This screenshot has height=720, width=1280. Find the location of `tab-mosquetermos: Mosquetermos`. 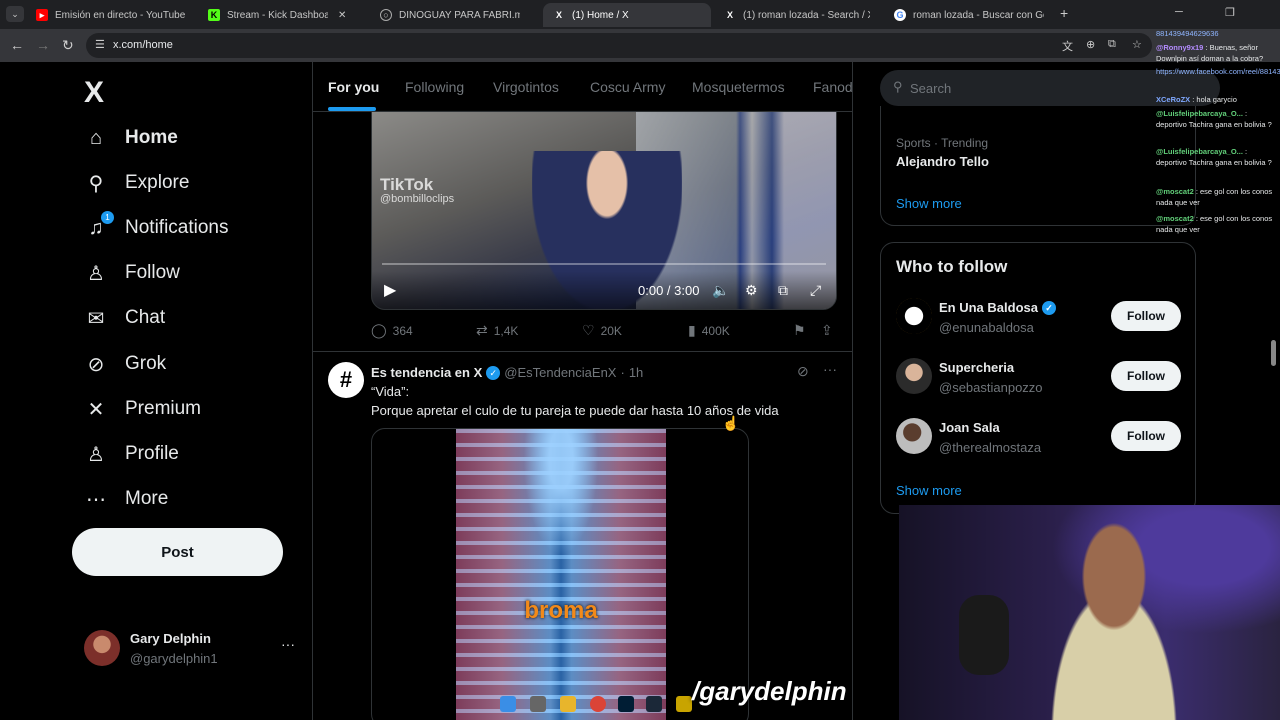

tab-mosquetermos: Mosquetermos is located at coordinates (738, 87).